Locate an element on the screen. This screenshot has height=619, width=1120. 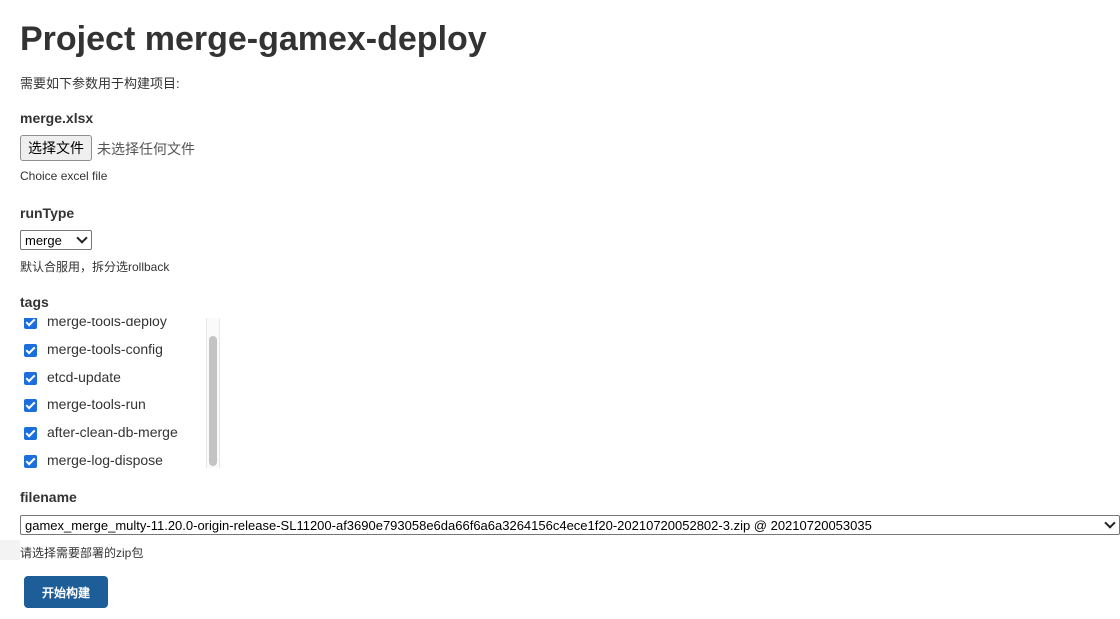
tags-scrollbar is located at coordinates (213, 393).